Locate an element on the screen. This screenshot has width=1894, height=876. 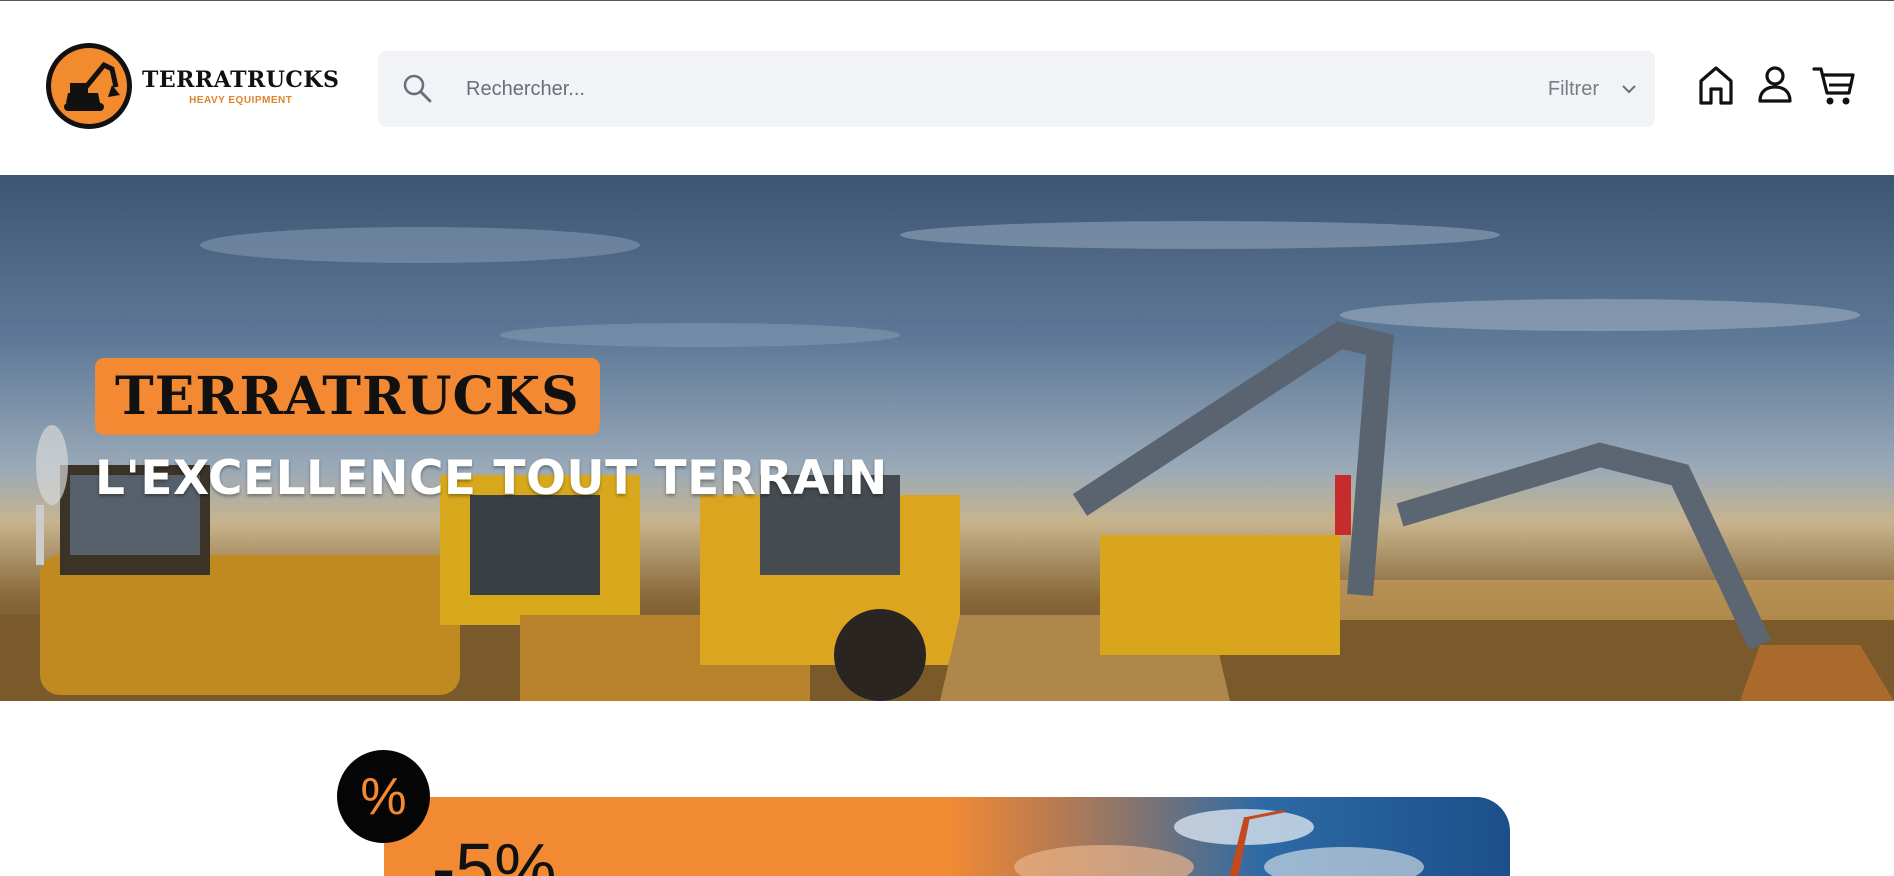
promo-percent-badge: % is located at coordinates (383, 796).